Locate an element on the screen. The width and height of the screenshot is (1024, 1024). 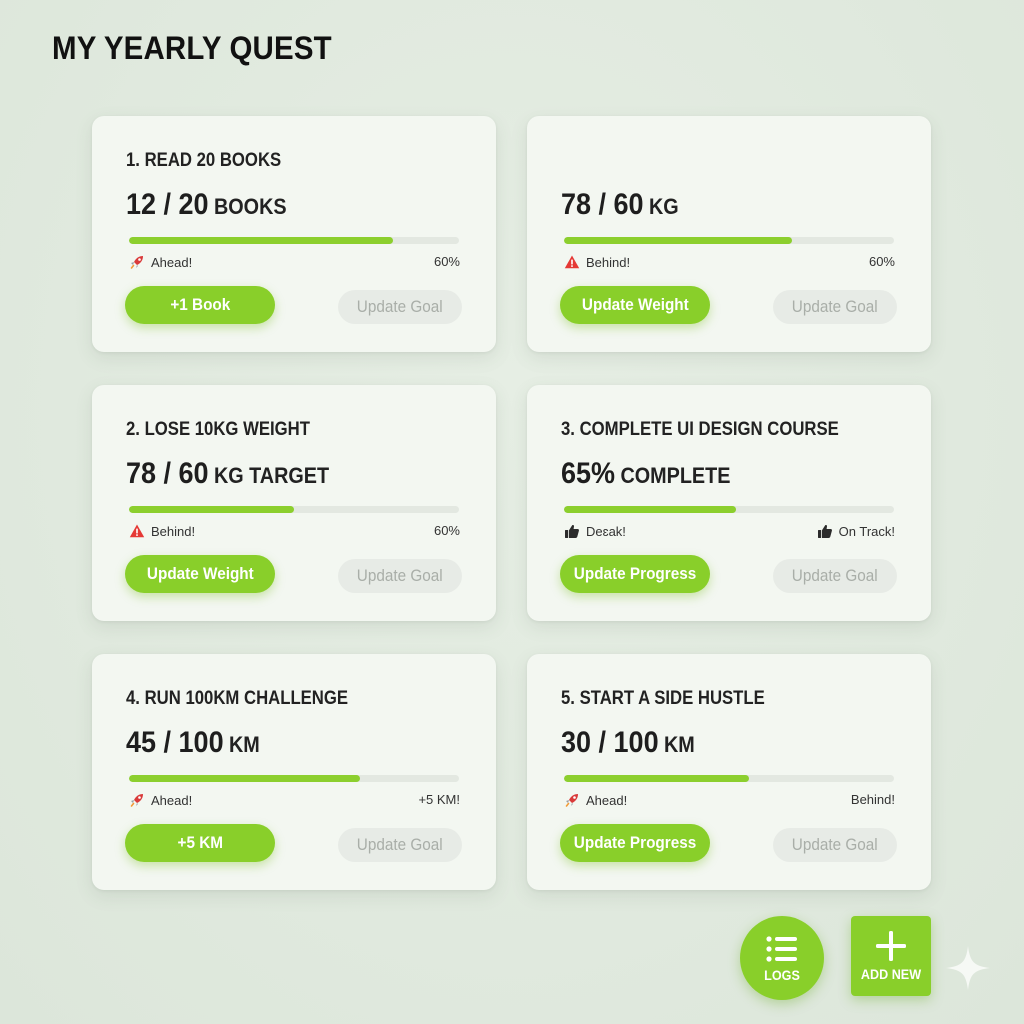
status-secondary-text: +5 KM! is located at coordinates (439, 799).